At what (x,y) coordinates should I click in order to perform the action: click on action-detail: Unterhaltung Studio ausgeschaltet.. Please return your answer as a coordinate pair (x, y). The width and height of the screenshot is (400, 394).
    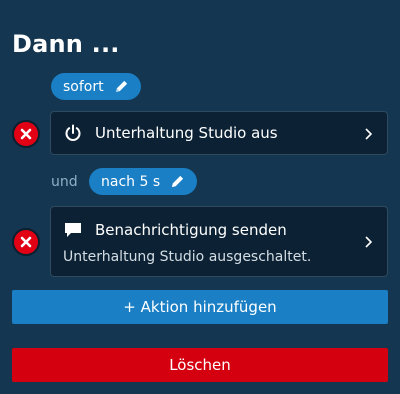
    Looking at the image, I should click on (187, 257).